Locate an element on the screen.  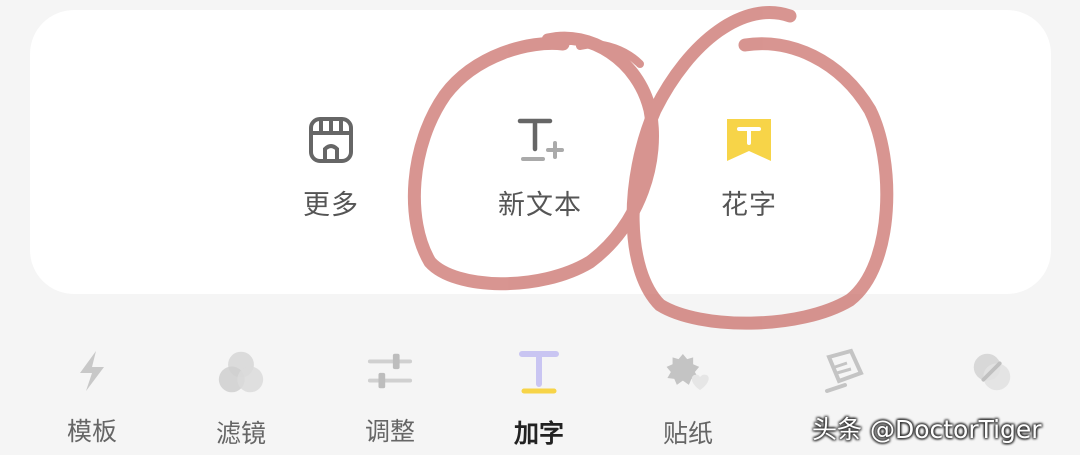
edit-icon is located at coordinates (844, 372).